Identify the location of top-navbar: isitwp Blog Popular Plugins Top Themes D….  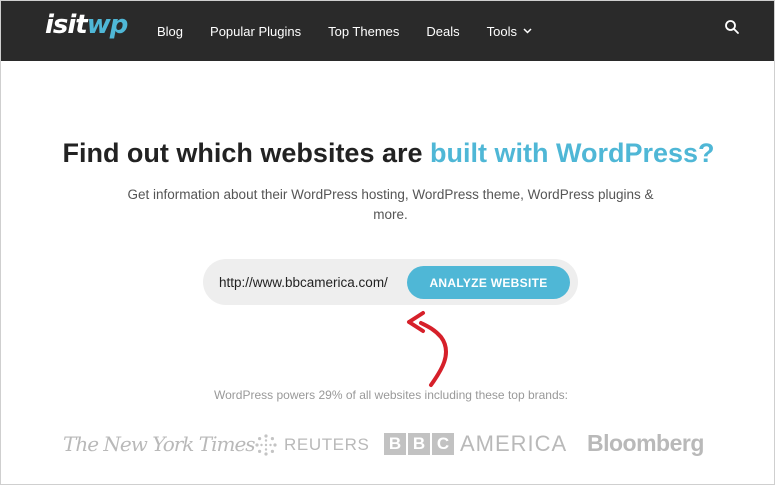
(387, 31).